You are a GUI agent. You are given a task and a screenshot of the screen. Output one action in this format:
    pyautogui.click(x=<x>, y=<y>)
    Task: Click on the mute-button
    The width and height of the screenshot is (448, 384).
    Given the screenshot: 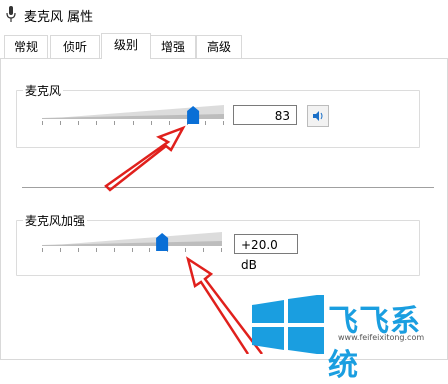 What is the action you would take?
    pyautogui.click(x=318, y=116)
    